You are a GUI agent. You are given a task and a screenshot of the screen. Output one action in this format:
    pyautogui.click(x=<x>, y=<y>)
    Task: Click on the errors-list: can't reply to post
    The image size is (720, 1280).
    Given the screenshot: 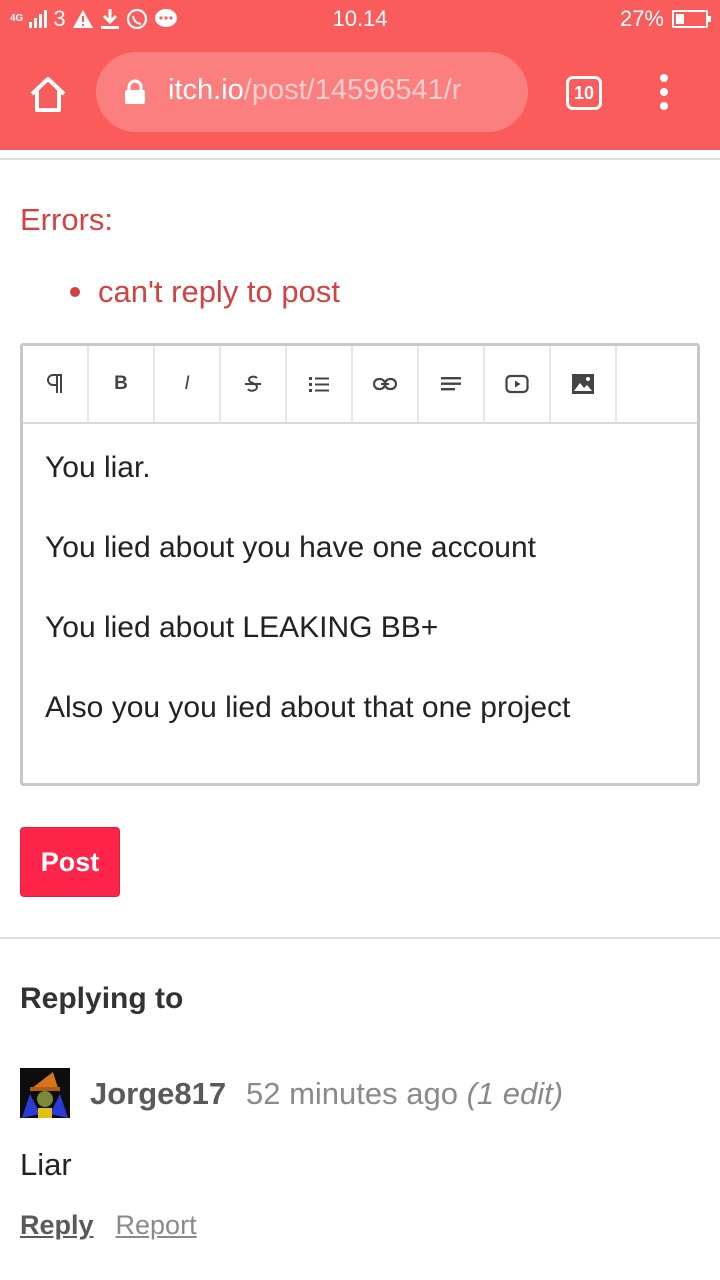 What is the action you would take?
    pyautogui.click(x=205, y=292)
    